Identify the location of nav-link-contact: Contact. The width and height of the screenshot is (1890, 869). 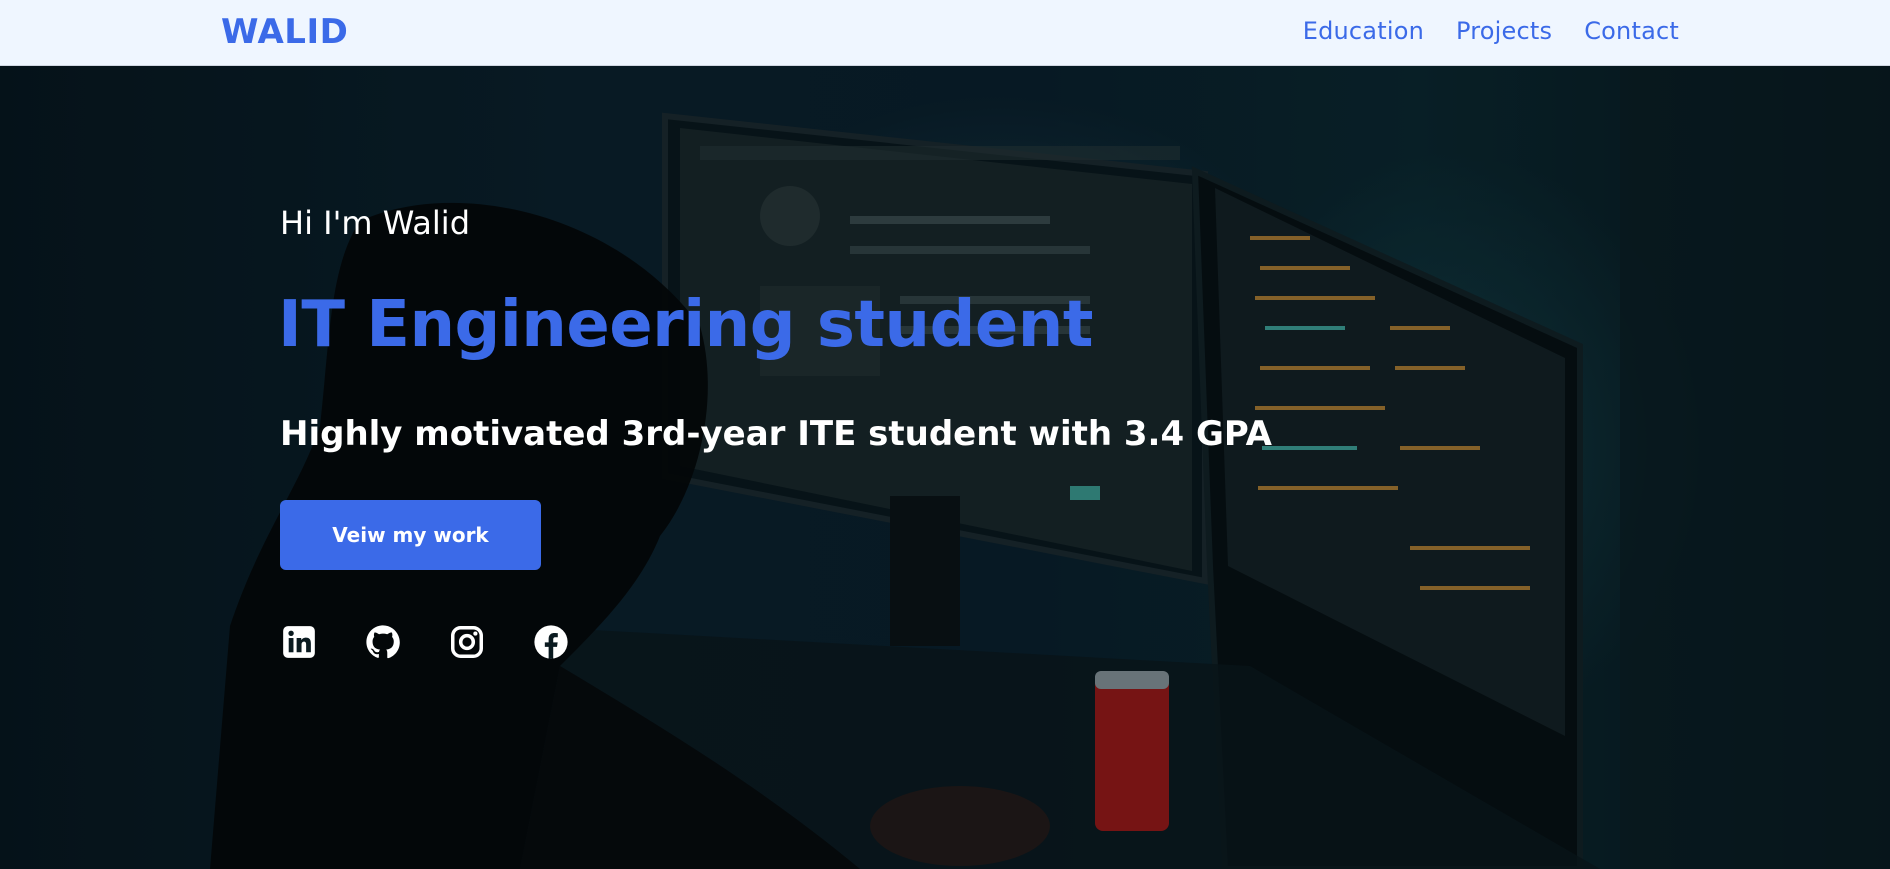
(1631, 31).